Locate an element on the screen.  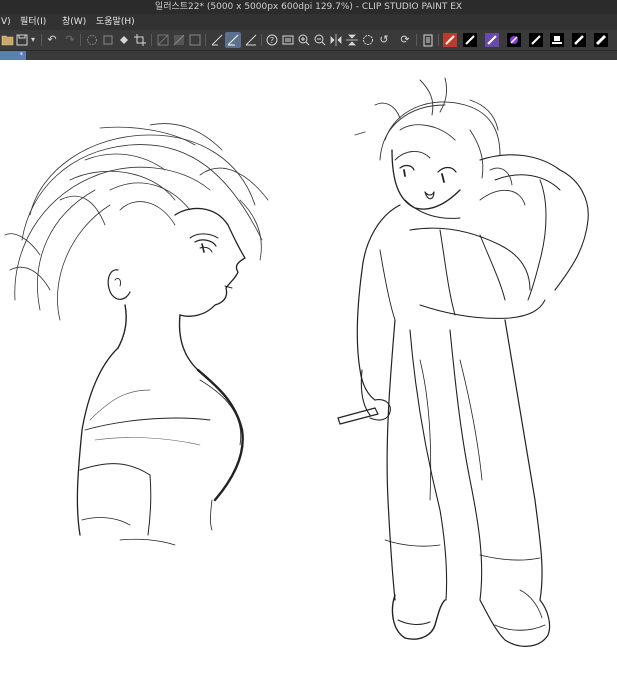
dropdown-arrow-icon: ▾ is located at coordinates (33, 40).